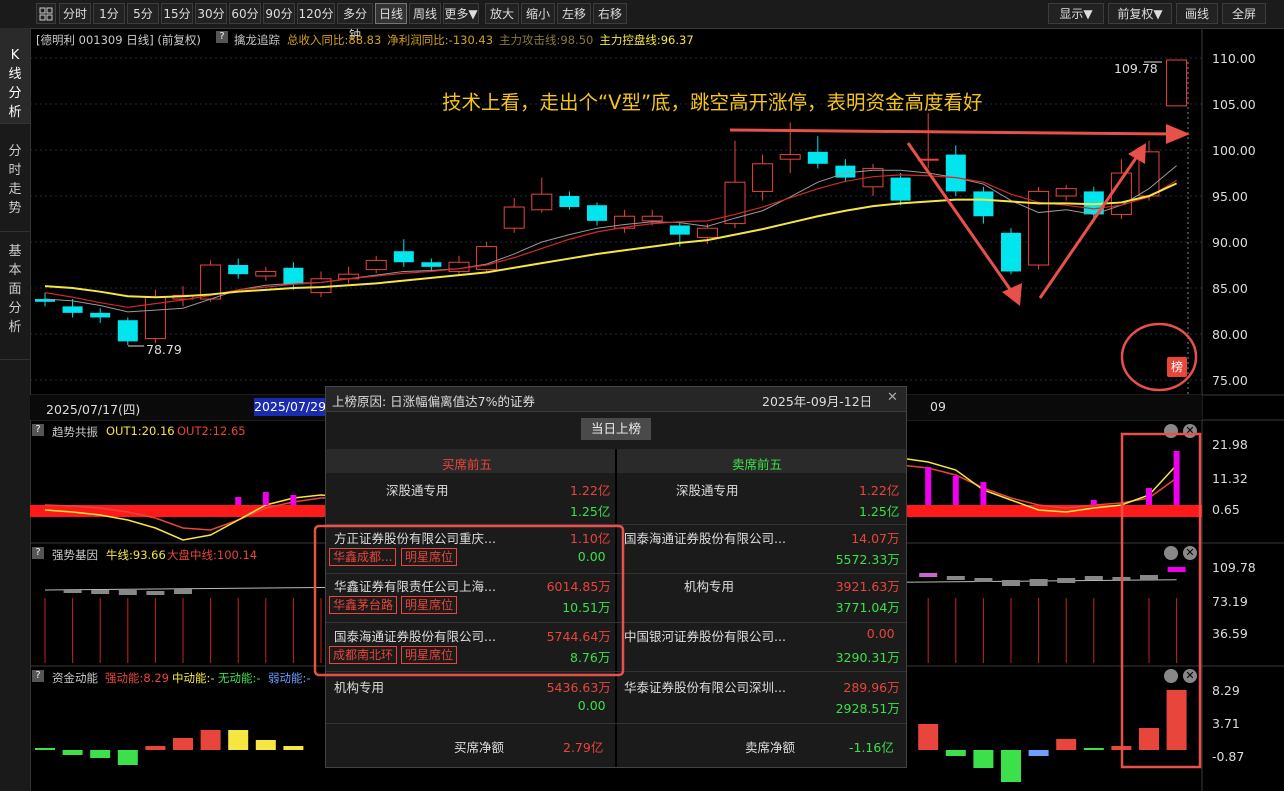 The height and width of the screenshot is (791, 1284). Describe the element at coordinates (1159, 357) in the screenshot. I see `badge-highlight-circle` at that location.